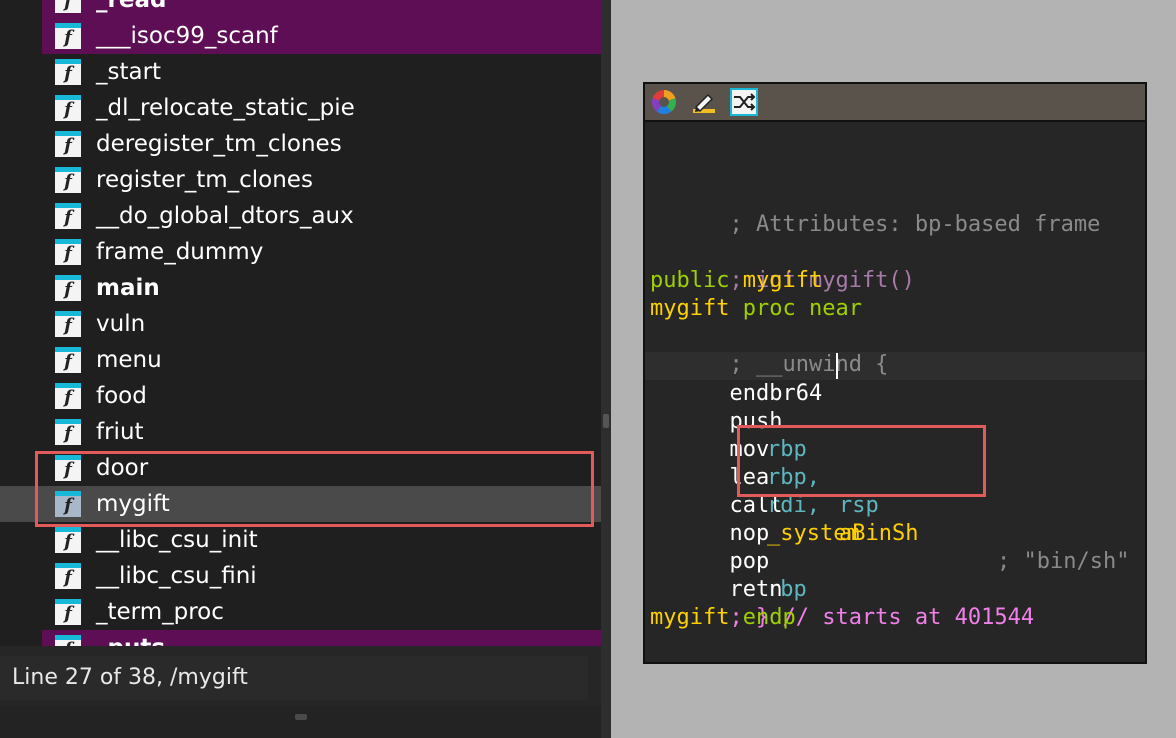 The image size is (1176, 738). I want to click on asm-proc-line: mygift proc near, so click(756, 309).